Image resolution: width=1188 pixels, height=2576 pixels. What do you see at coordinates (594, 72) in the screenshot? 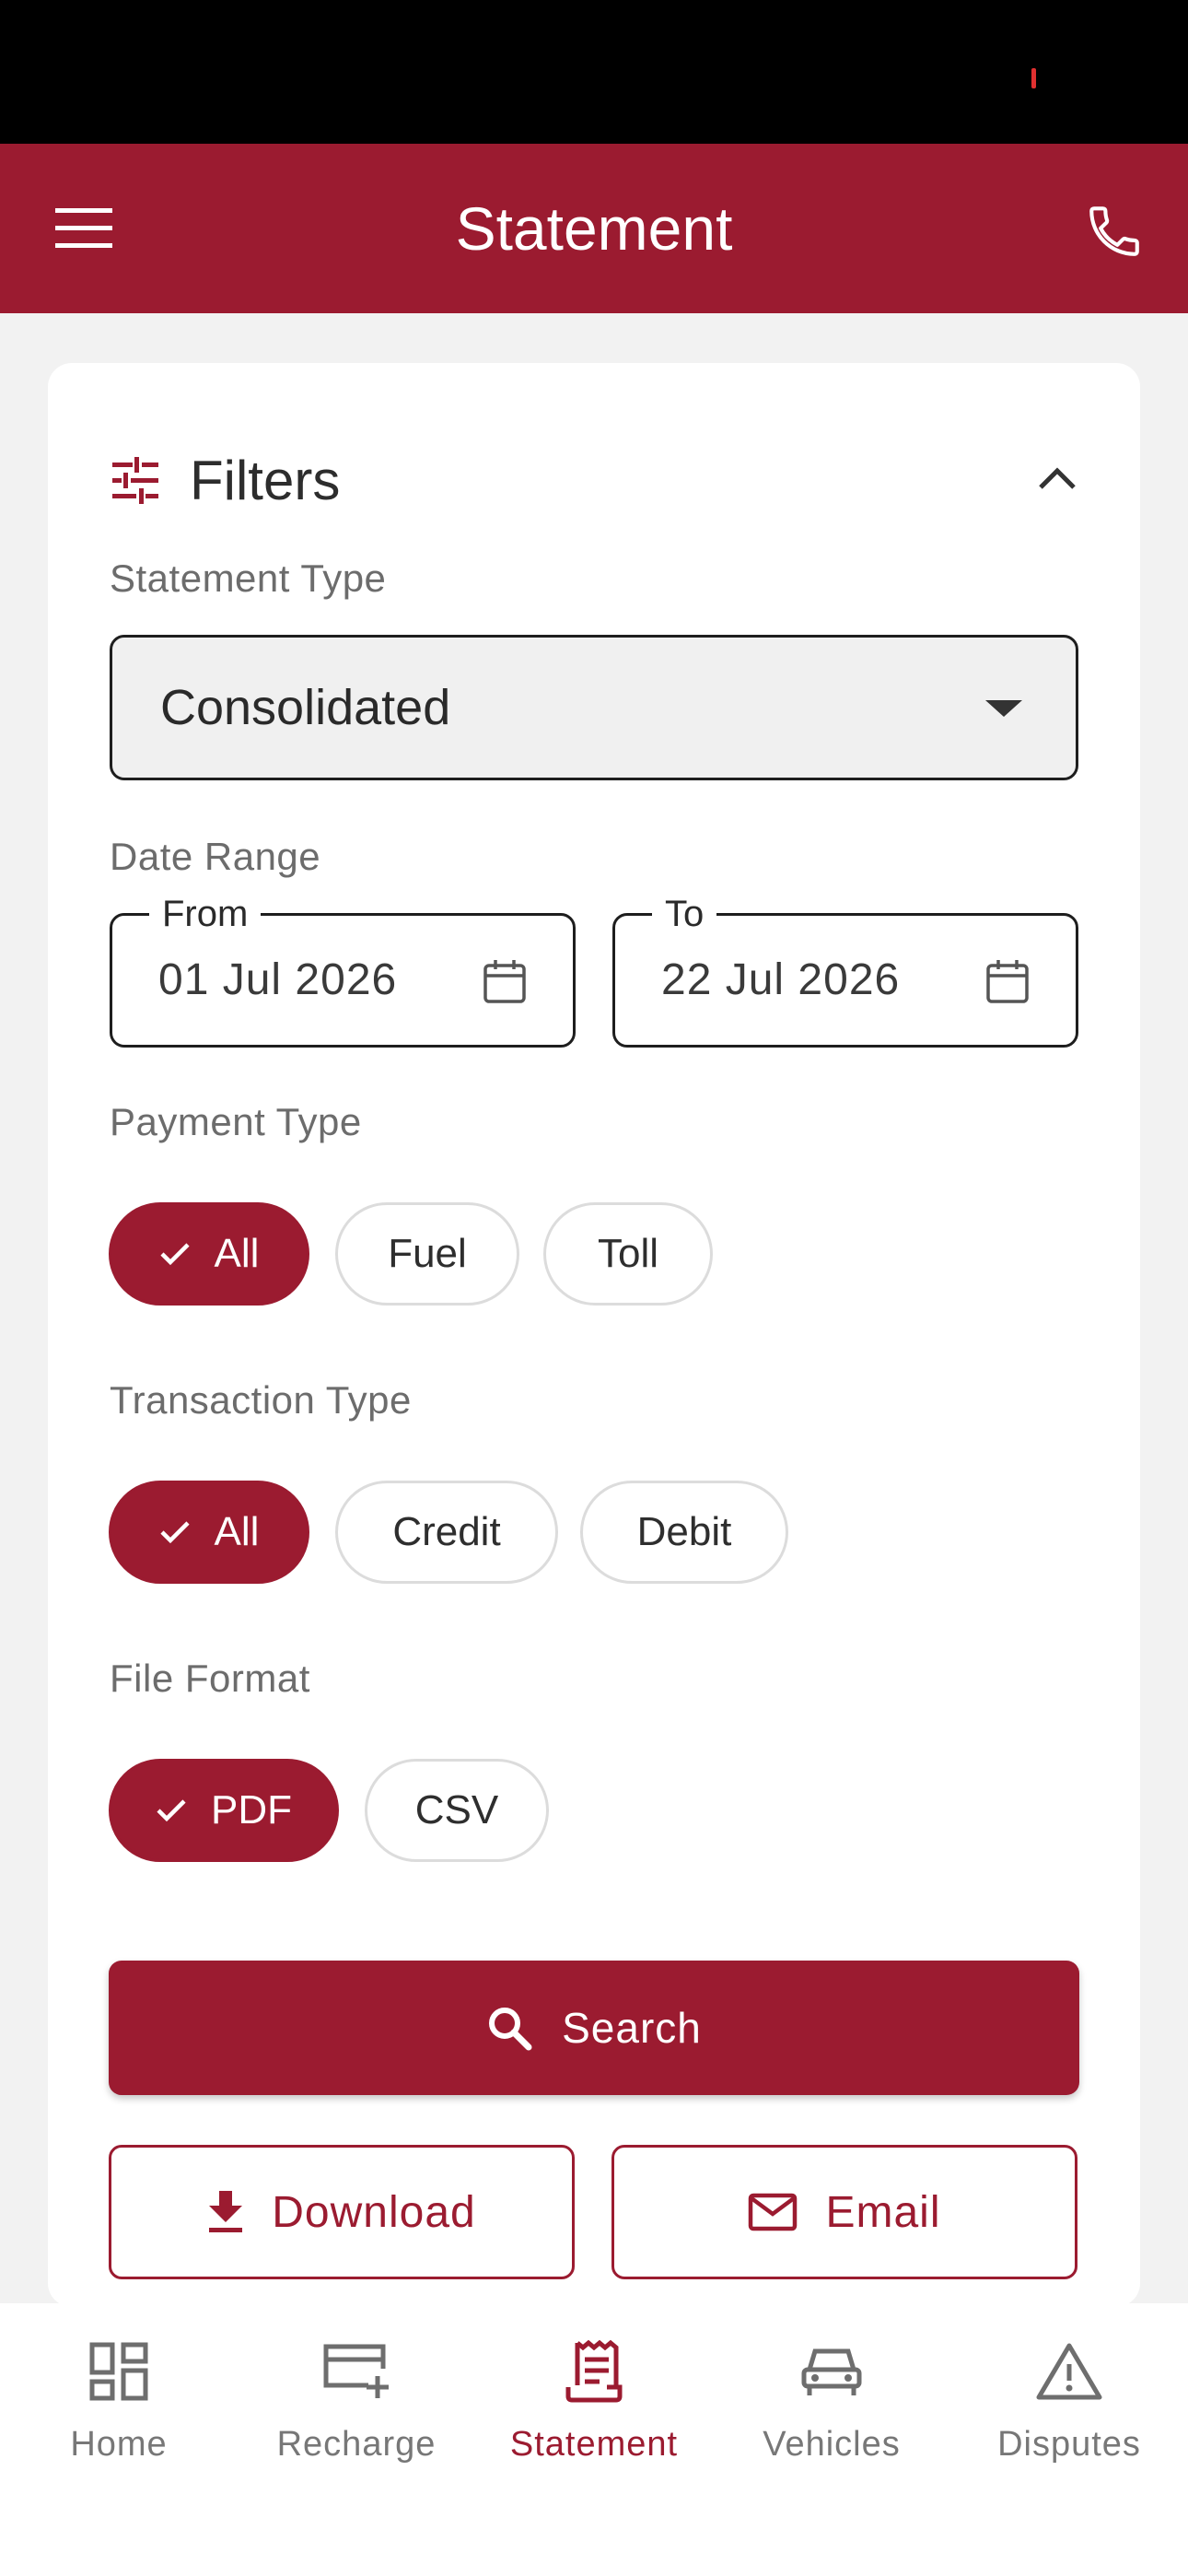
I see `status-bar` at bounding box center [594, 72].